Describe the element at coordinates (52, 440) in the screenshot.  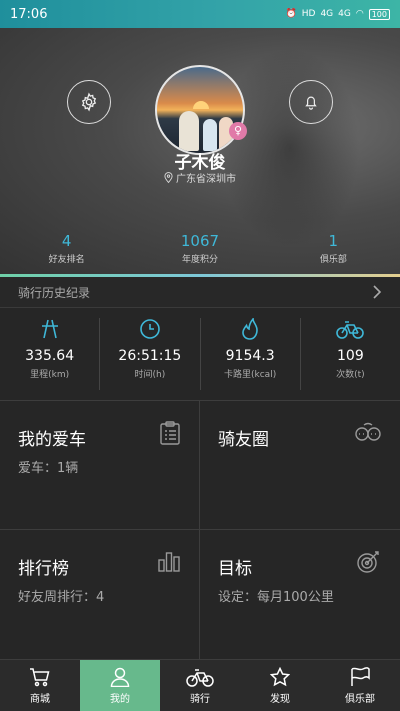
I see `card-title: 我的爱车` at that location.